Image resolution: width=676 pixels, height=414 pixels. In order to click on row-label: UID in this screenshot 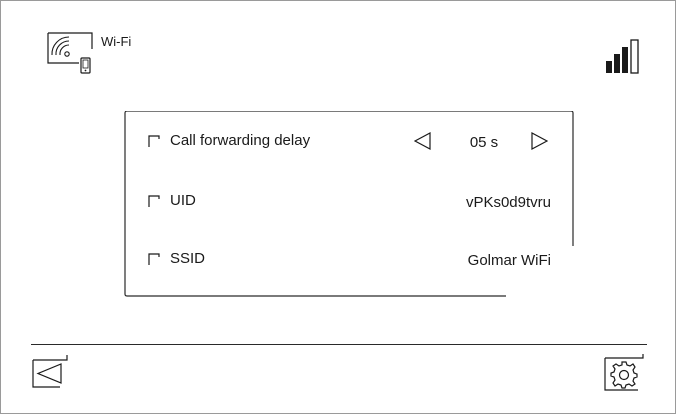, I will do `click(183, 200)`.